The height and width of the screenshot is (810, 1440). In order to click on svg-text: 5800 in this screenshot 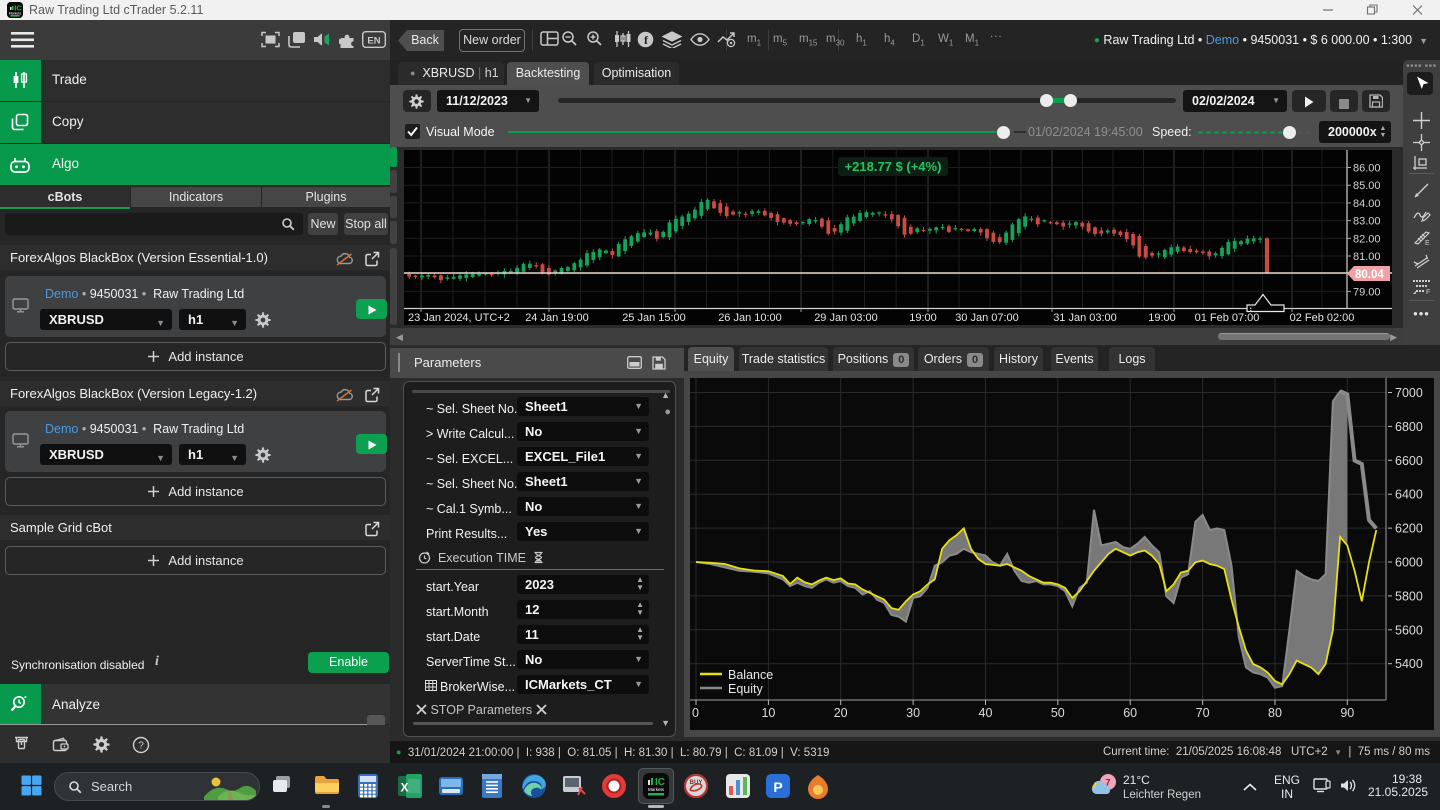, I will do `click(1409, 596)`.